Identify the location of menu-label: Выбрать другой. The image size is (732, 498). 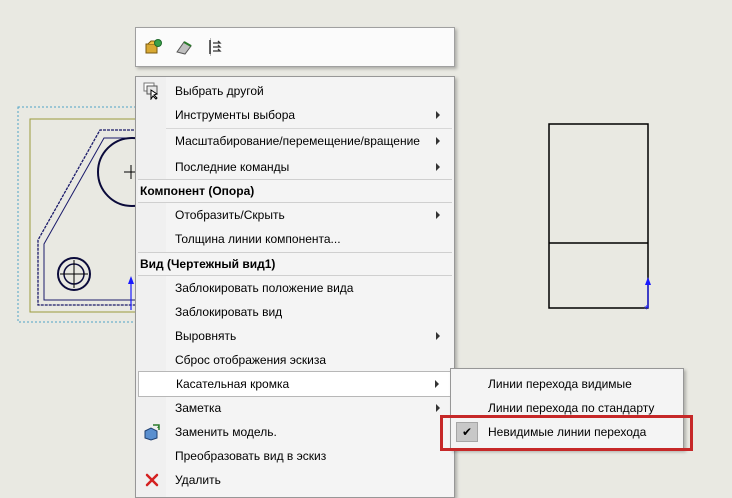
(219, 91).